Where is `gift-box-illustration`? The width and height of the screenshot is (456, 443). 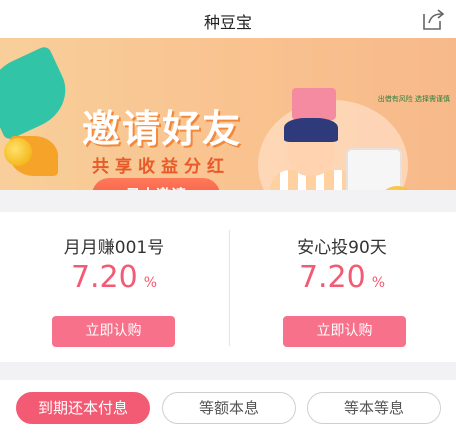 gift-box-illustration is located at coordinates (374, 169).